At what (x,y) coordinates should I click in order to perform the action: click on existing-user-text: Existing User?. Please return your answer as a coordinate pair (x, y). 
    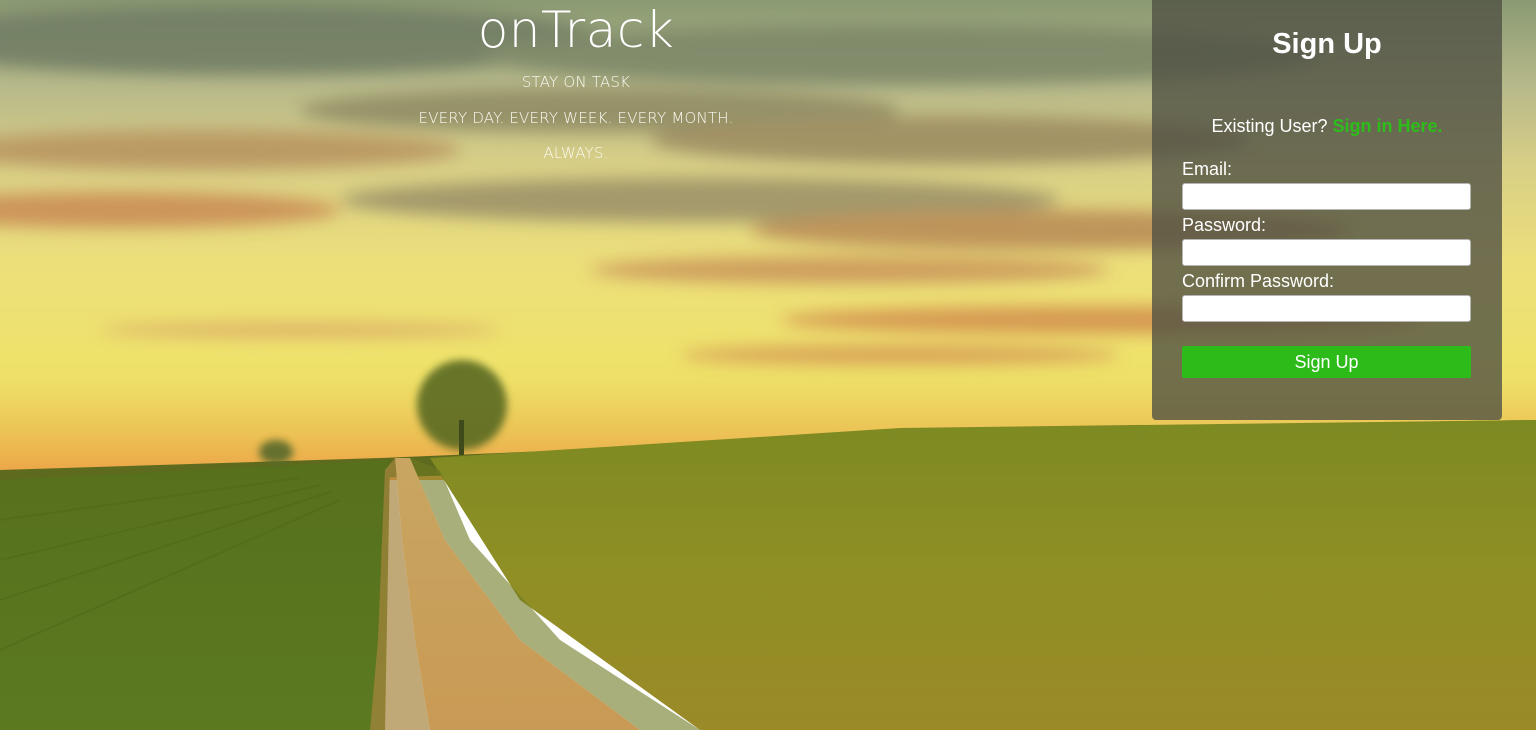
    Looking at the image, I should click on (1269, 126).